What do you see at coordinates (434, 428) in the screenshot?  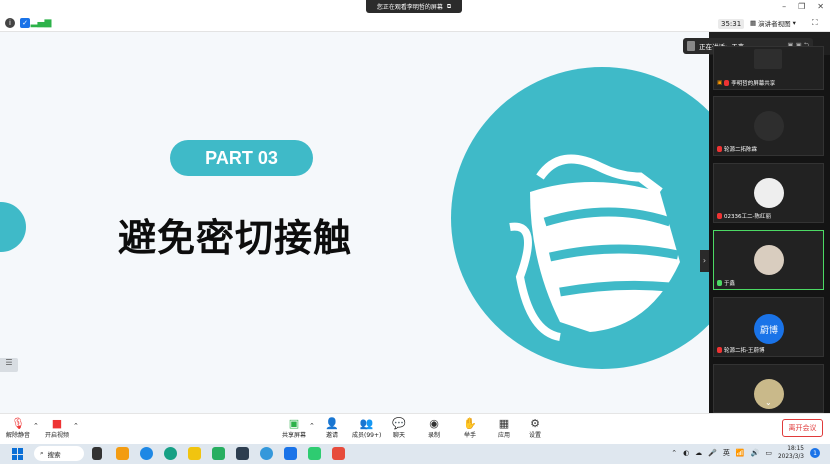 I see `record-button: ◉ 录制` at bounding box center [434, 428].